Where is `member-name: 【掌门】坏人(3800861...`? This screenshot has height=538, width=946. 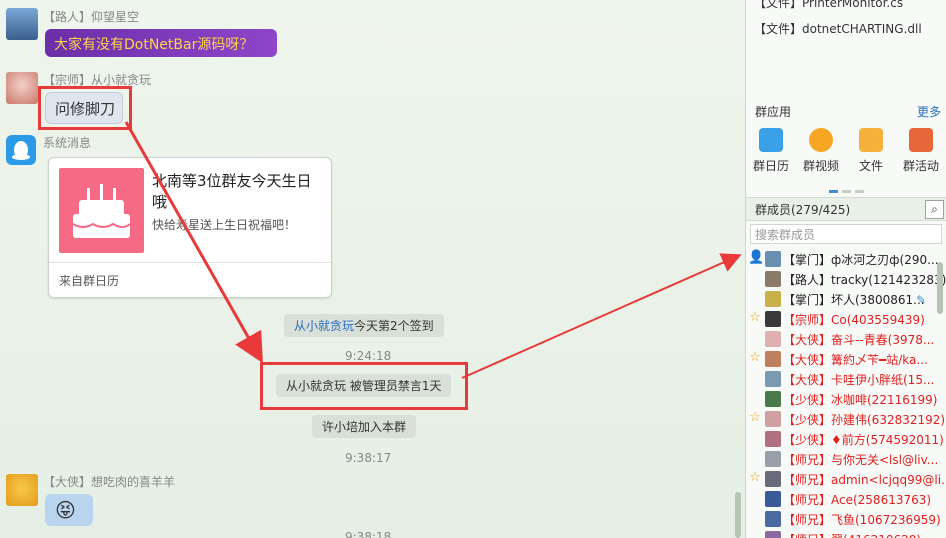 member-name: 【掌门】坏人(3800861... is located at coordinates (854, 300).